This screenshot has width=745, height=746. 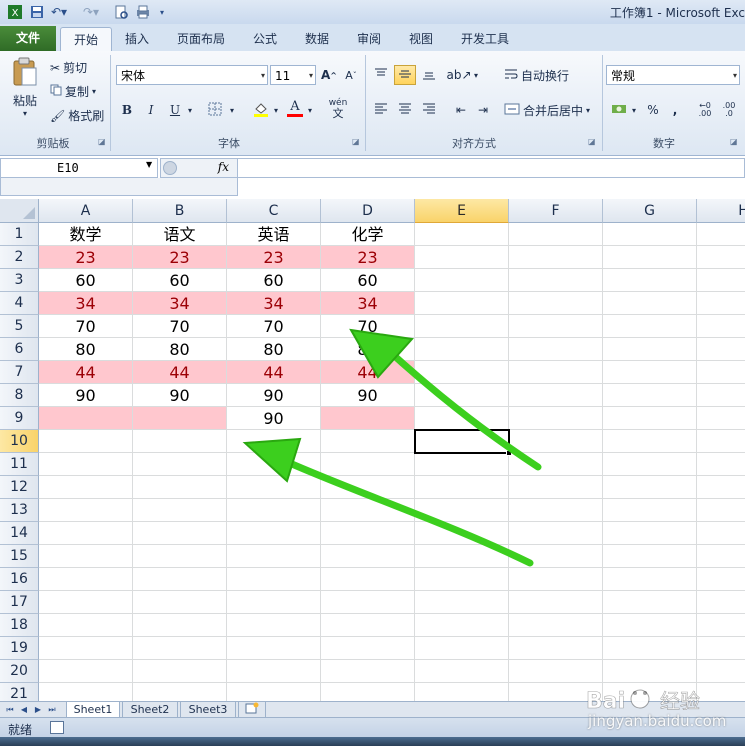 What do you see at coordinates (650, 280) in the screenshot?
I see `cell-g3` at bounding box center [650, 280].